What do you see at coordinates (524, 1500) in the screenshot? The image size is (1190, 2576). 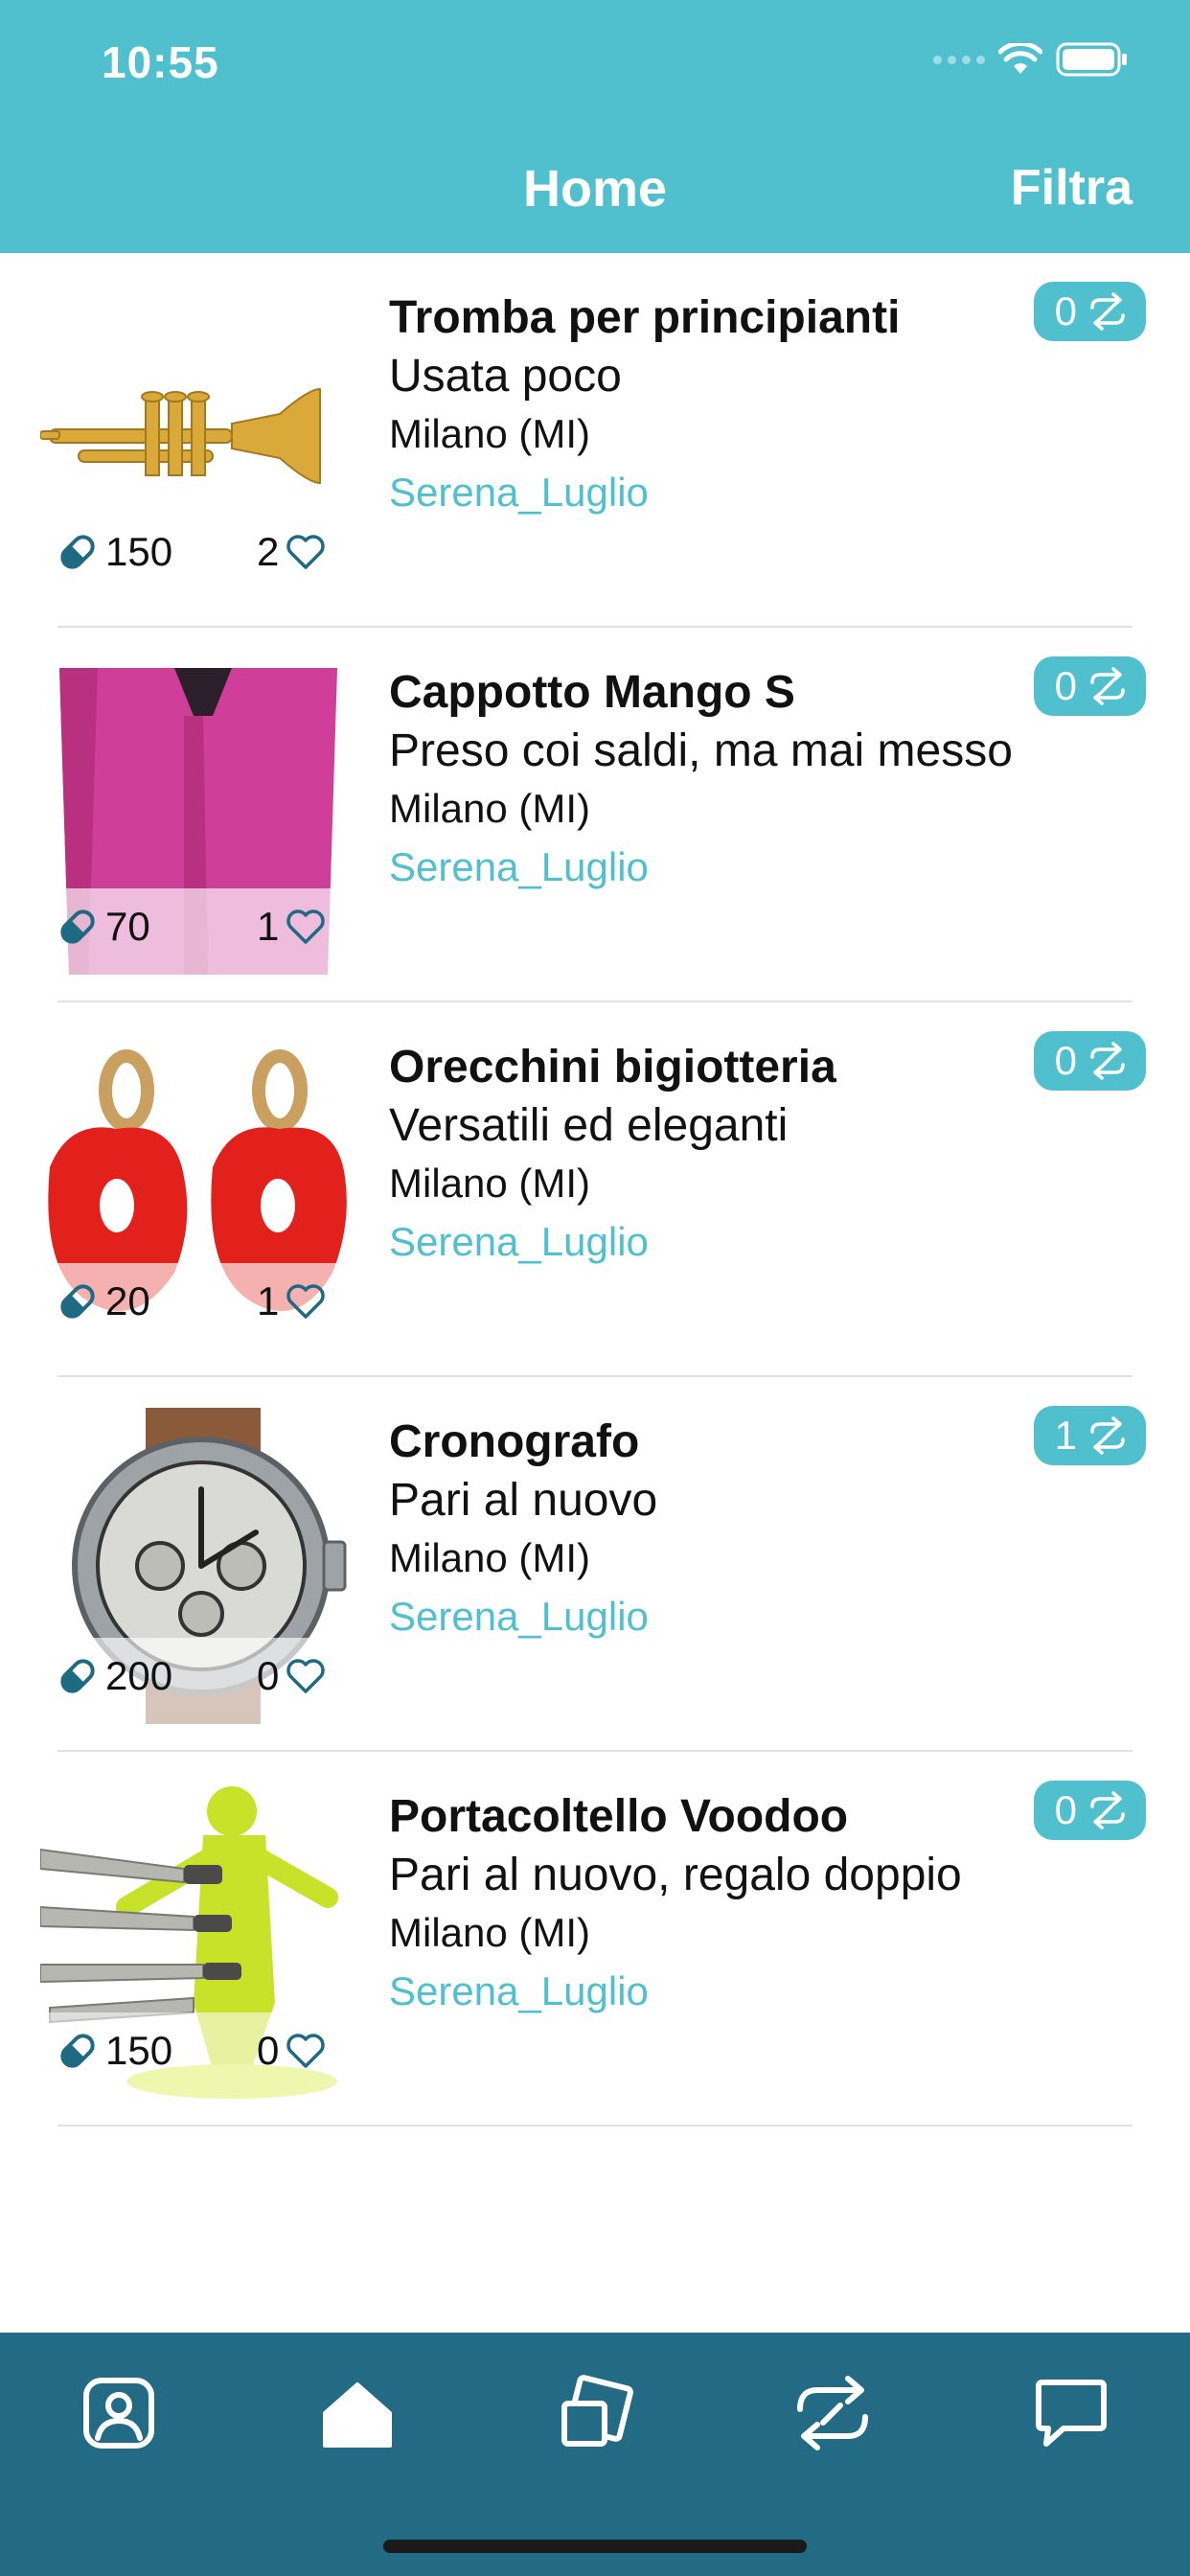 I see `item-subtitle: Pari al nuovo` at bounding box center [524, 1500].